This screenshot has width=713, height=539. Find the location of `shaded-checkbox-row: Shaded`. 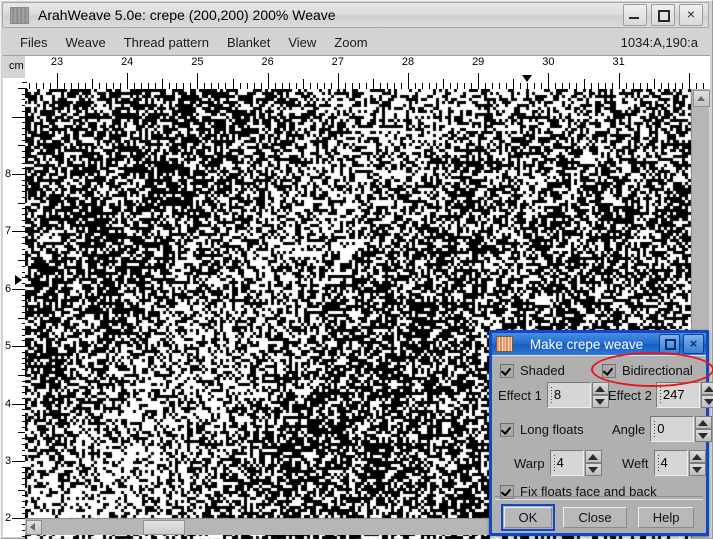

shaded-checkbox-row: Shaded is located at coordinates (532, 370).